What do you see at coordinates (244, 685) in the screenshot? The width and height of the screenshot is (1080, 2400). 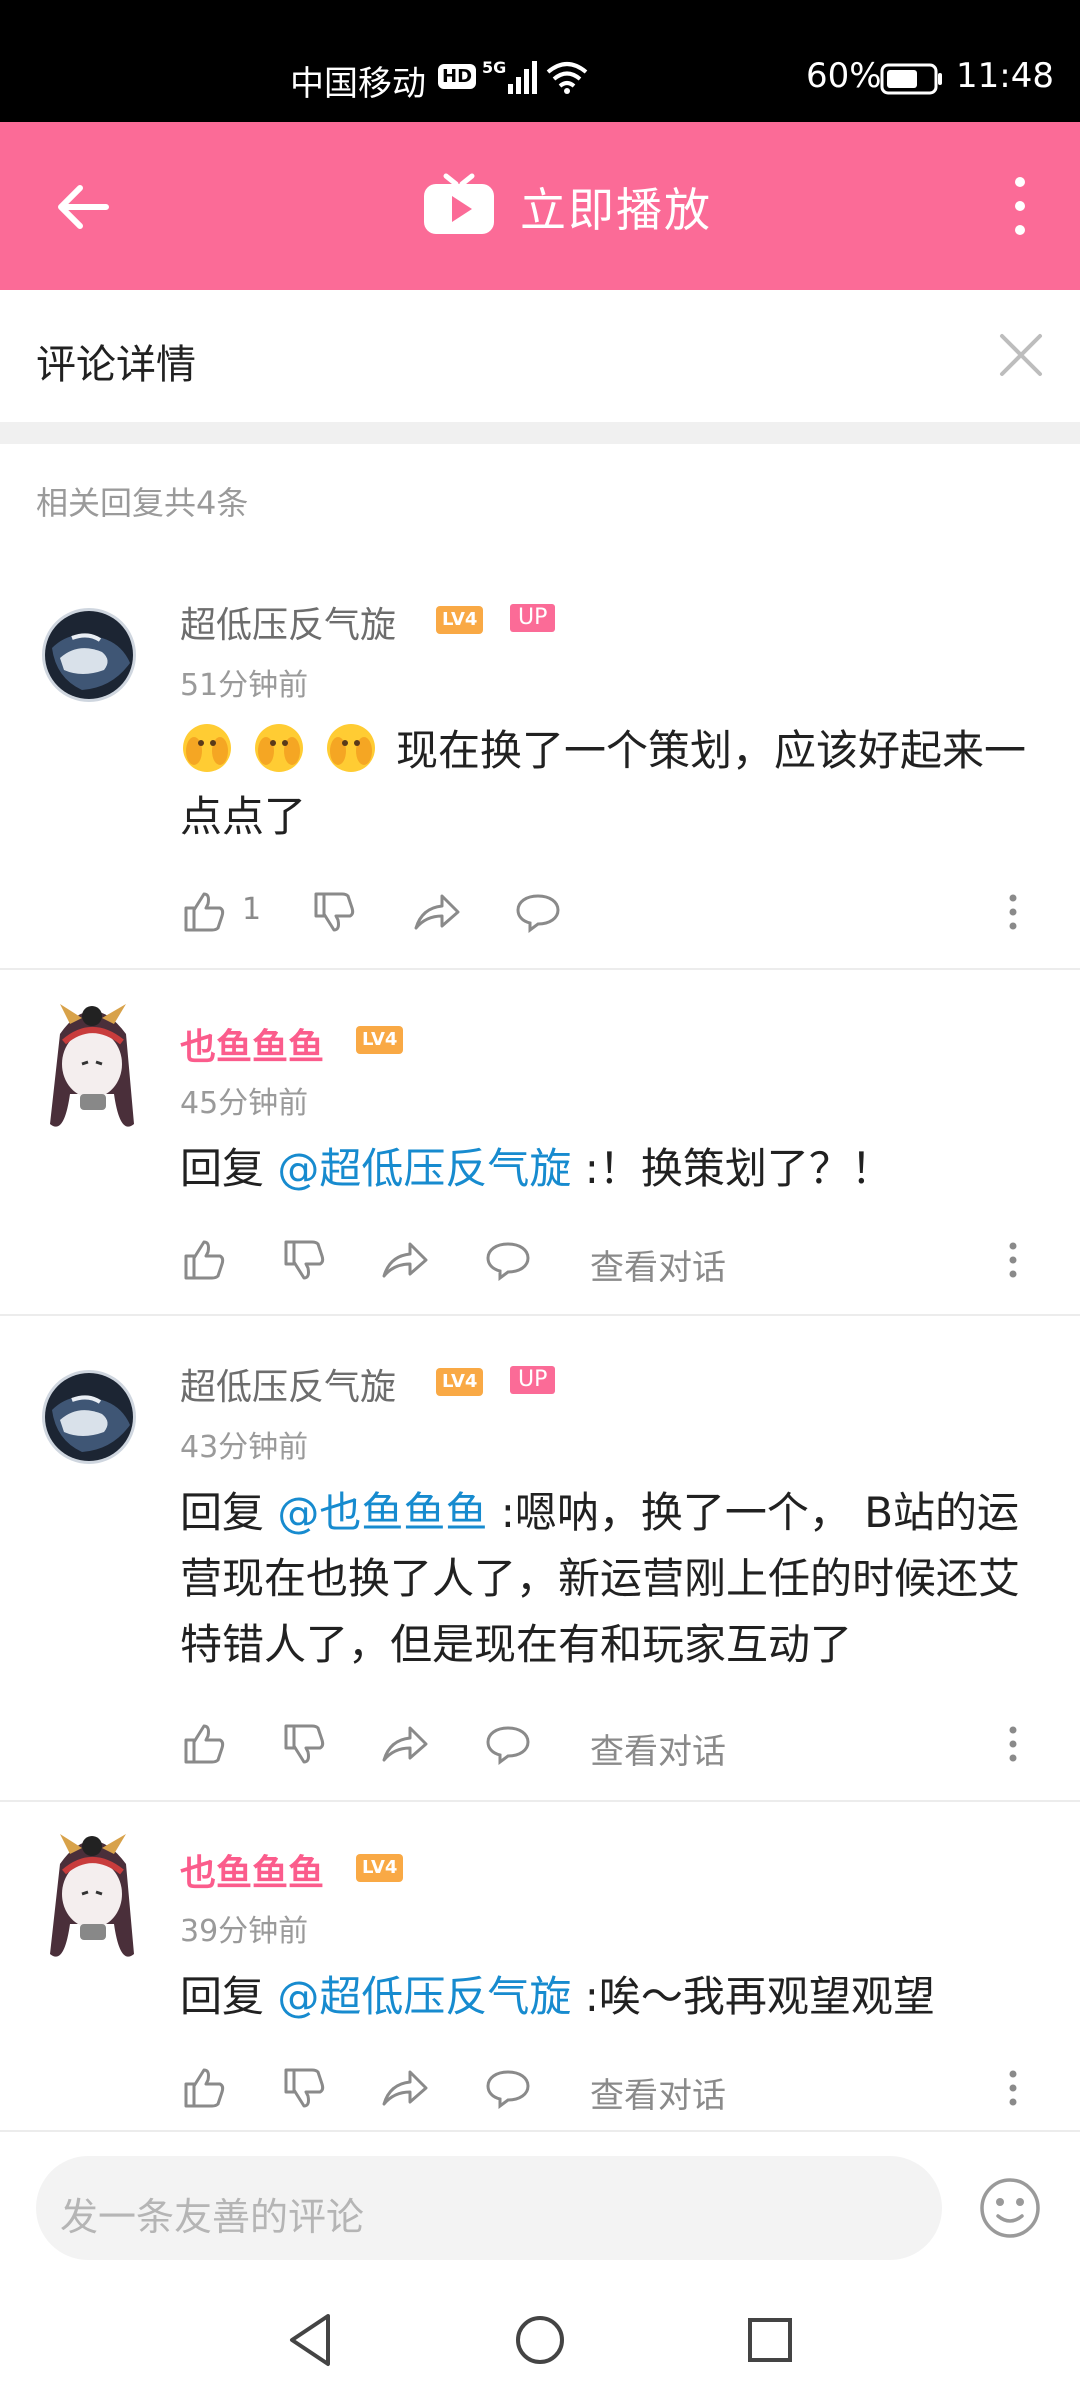 I see `timestamp: 51分钟前` at bounding box center [244, 685].